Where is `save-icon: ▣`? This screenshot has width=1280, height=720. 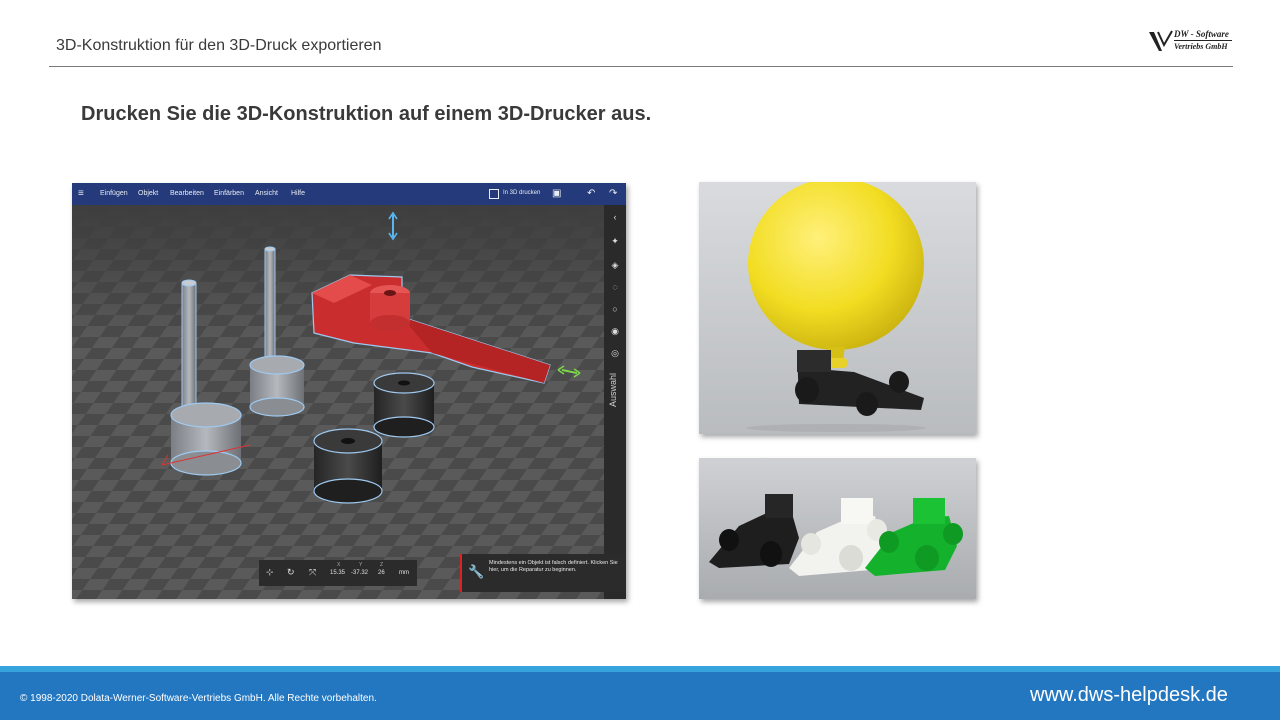 save-icon: ▣ is located at coordinates (556, 193).